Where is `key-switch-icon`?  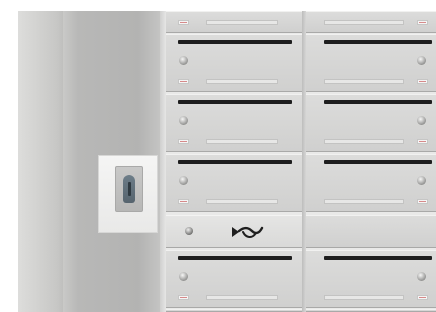
key-switch-icon is located at coordinates (129, 189).